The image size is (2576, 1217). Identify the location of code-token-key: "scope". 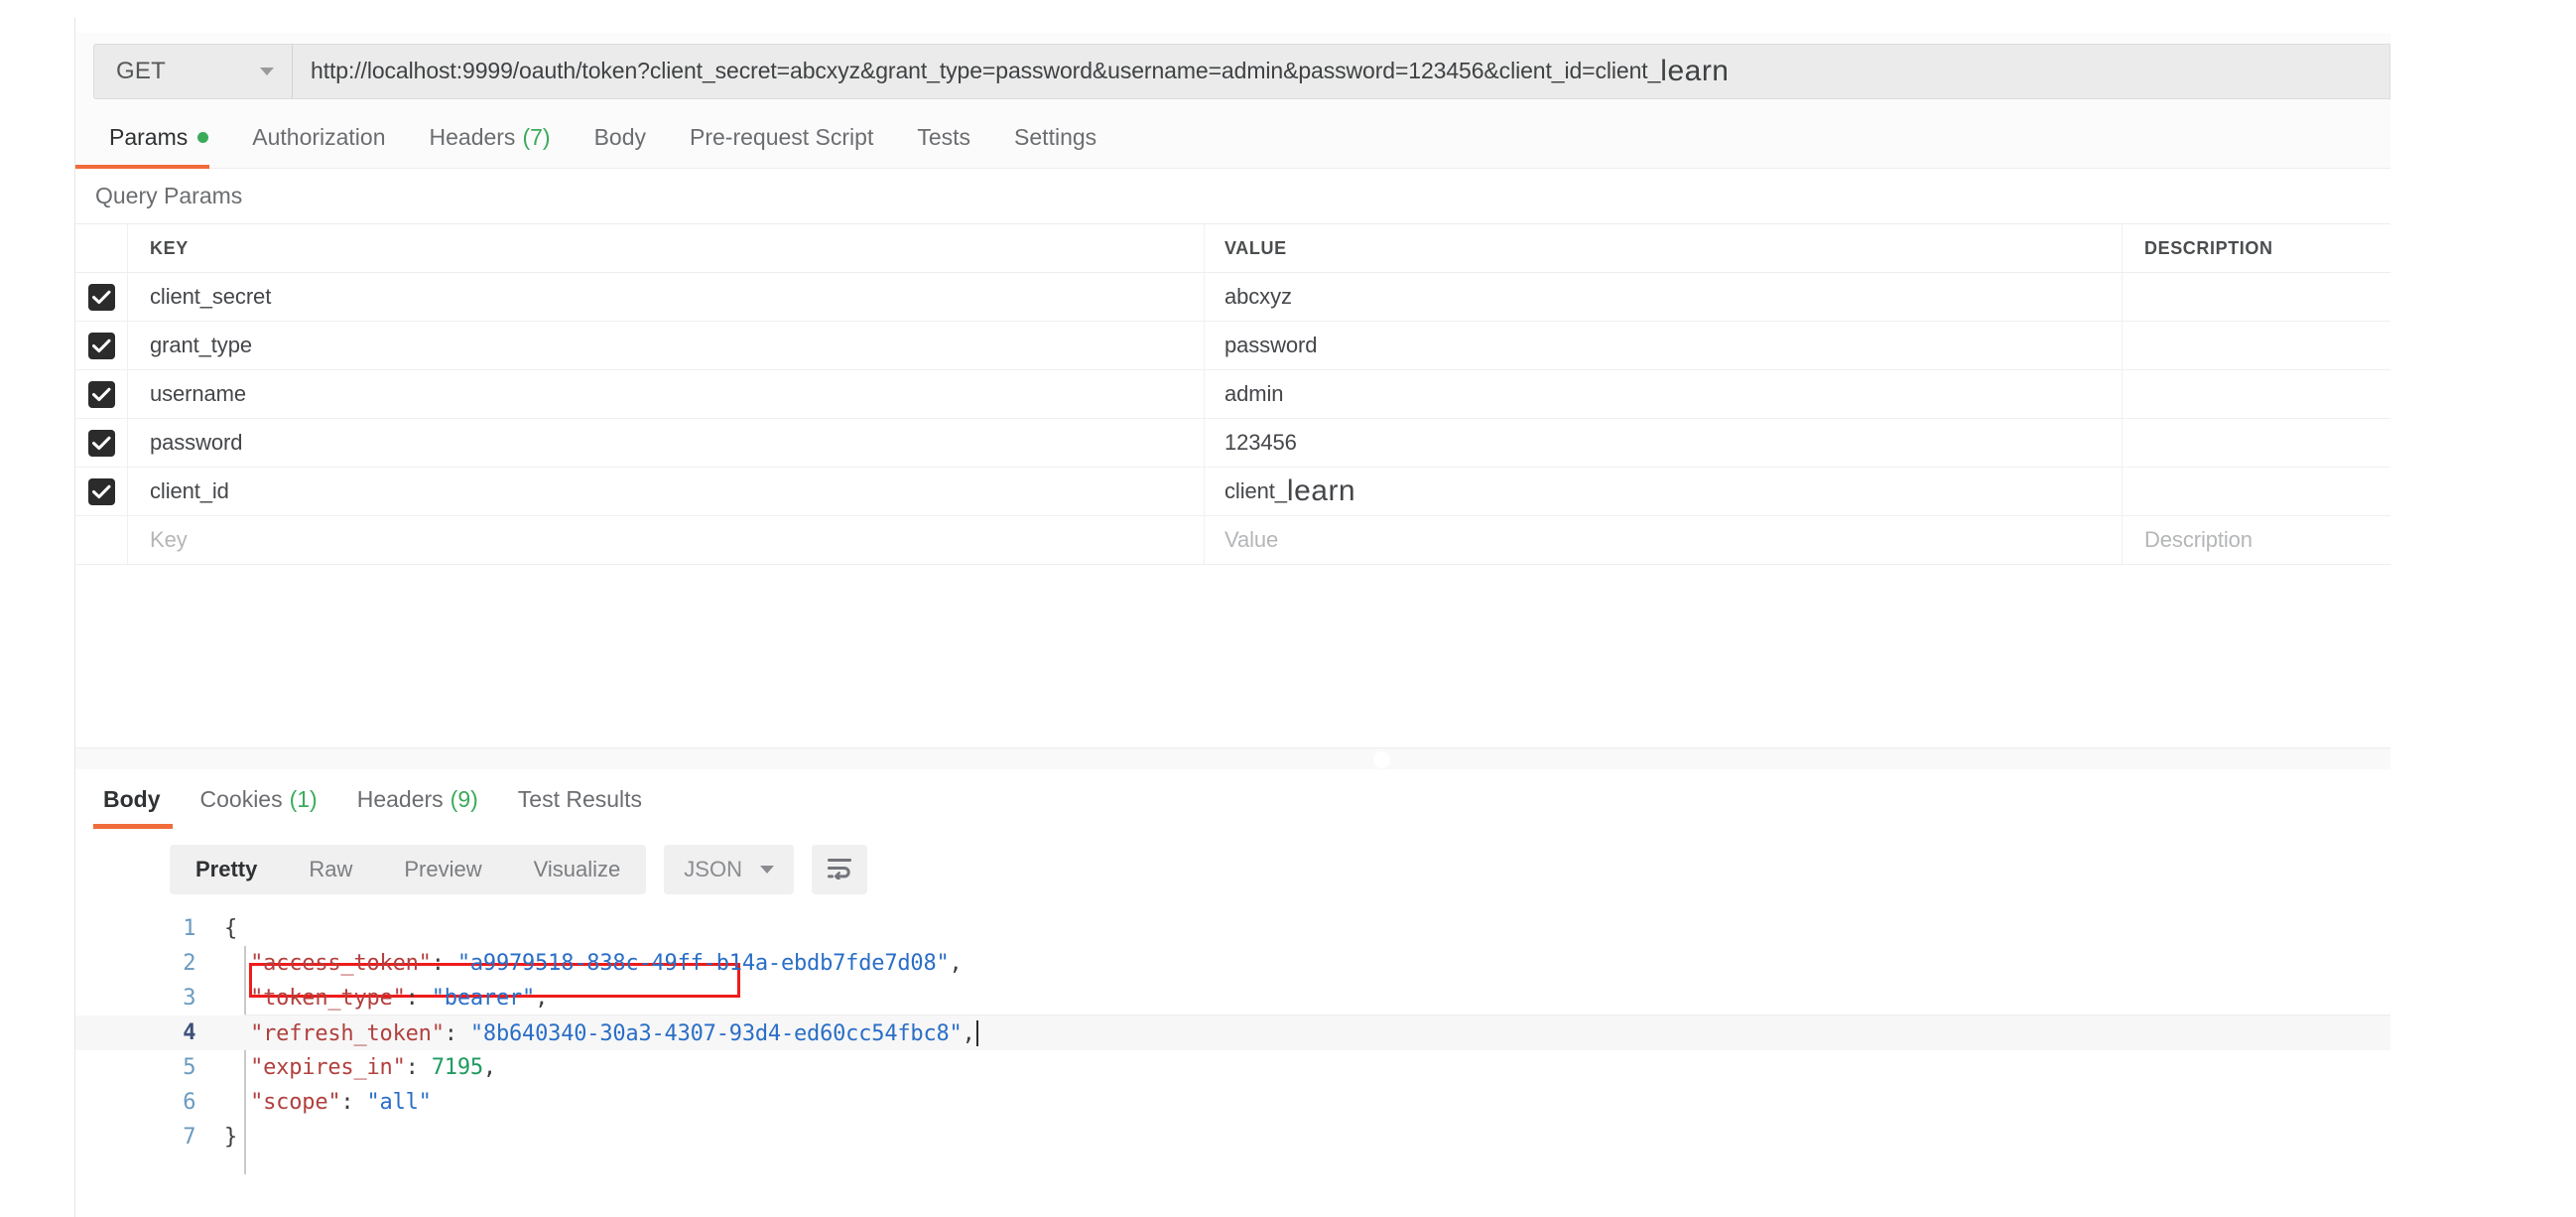
(282, 1102).